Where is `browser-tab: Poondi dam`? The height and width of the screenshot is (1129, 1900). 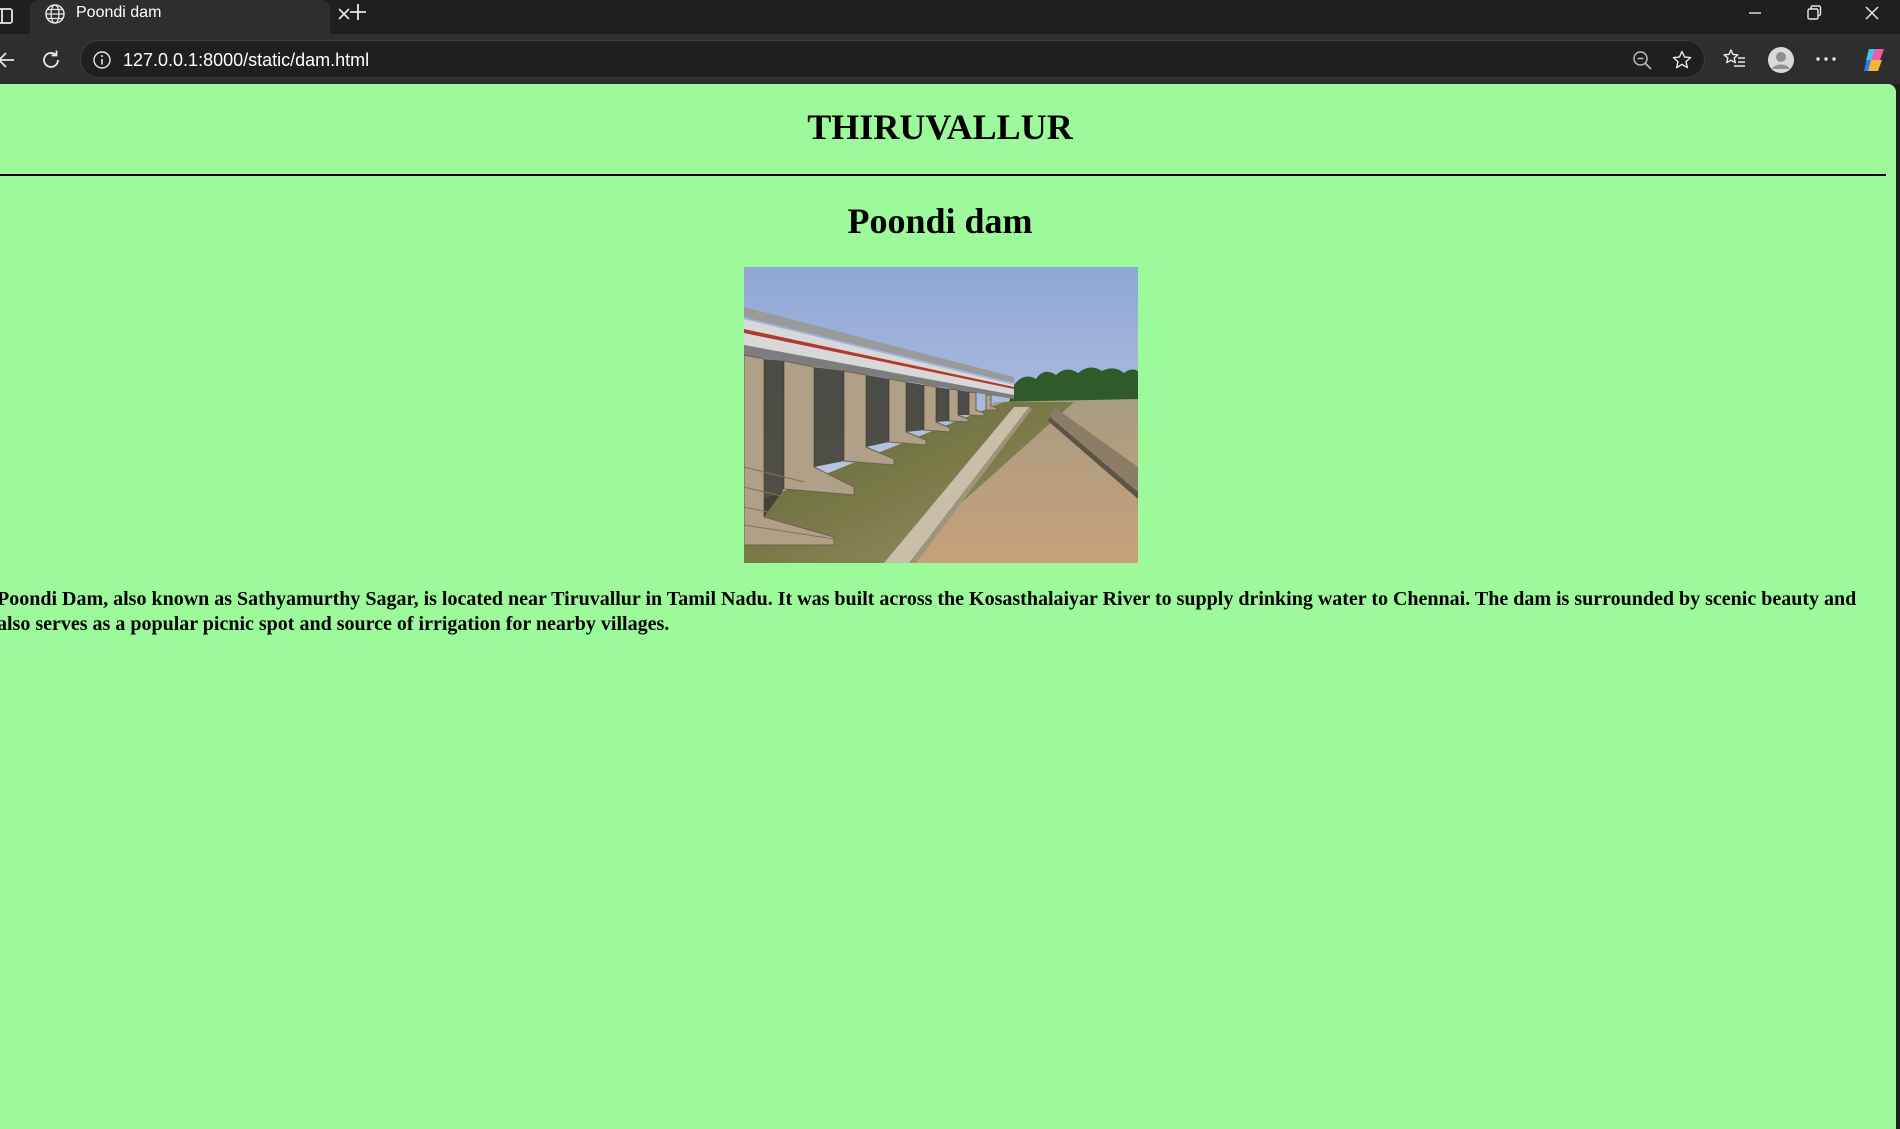 browser-tab: Poondi dam is located at coordinates (190, 17).